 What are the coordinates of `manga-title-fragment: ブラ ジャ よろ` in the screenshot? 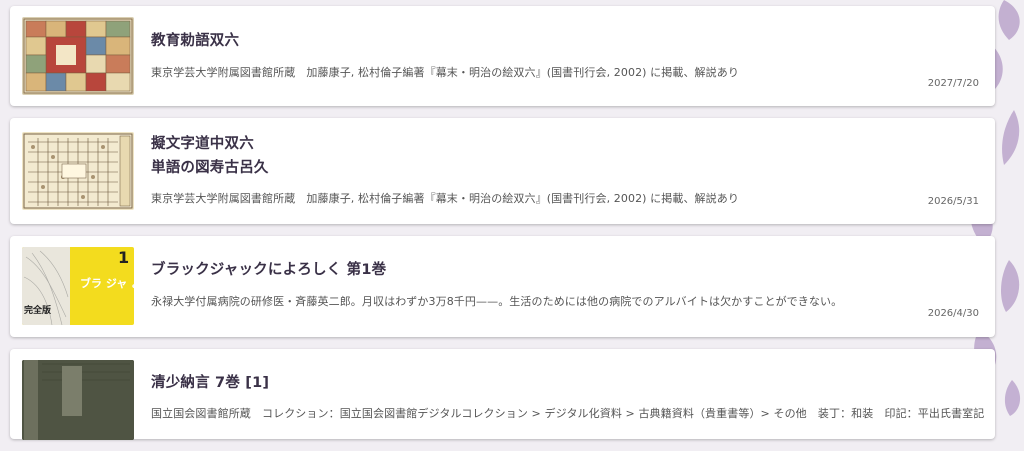 It's located at (107, 283).